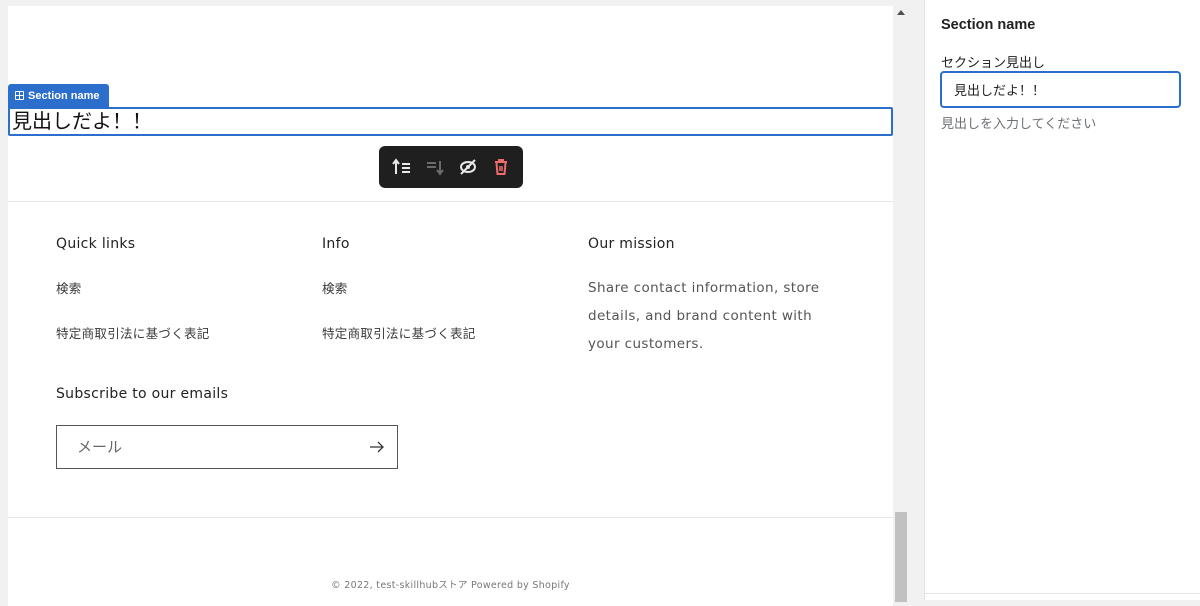 Image resolution: width=1200 pixels, height=606 pixels. I want to click on info-legal-link: 特定商取引法に基づく表記, so click(399, 332).